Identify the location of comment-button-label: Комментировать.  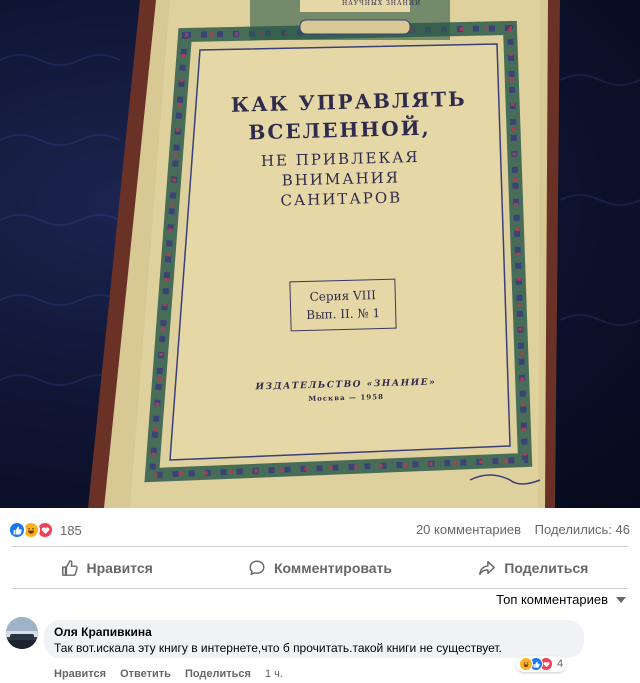
(333, 568).